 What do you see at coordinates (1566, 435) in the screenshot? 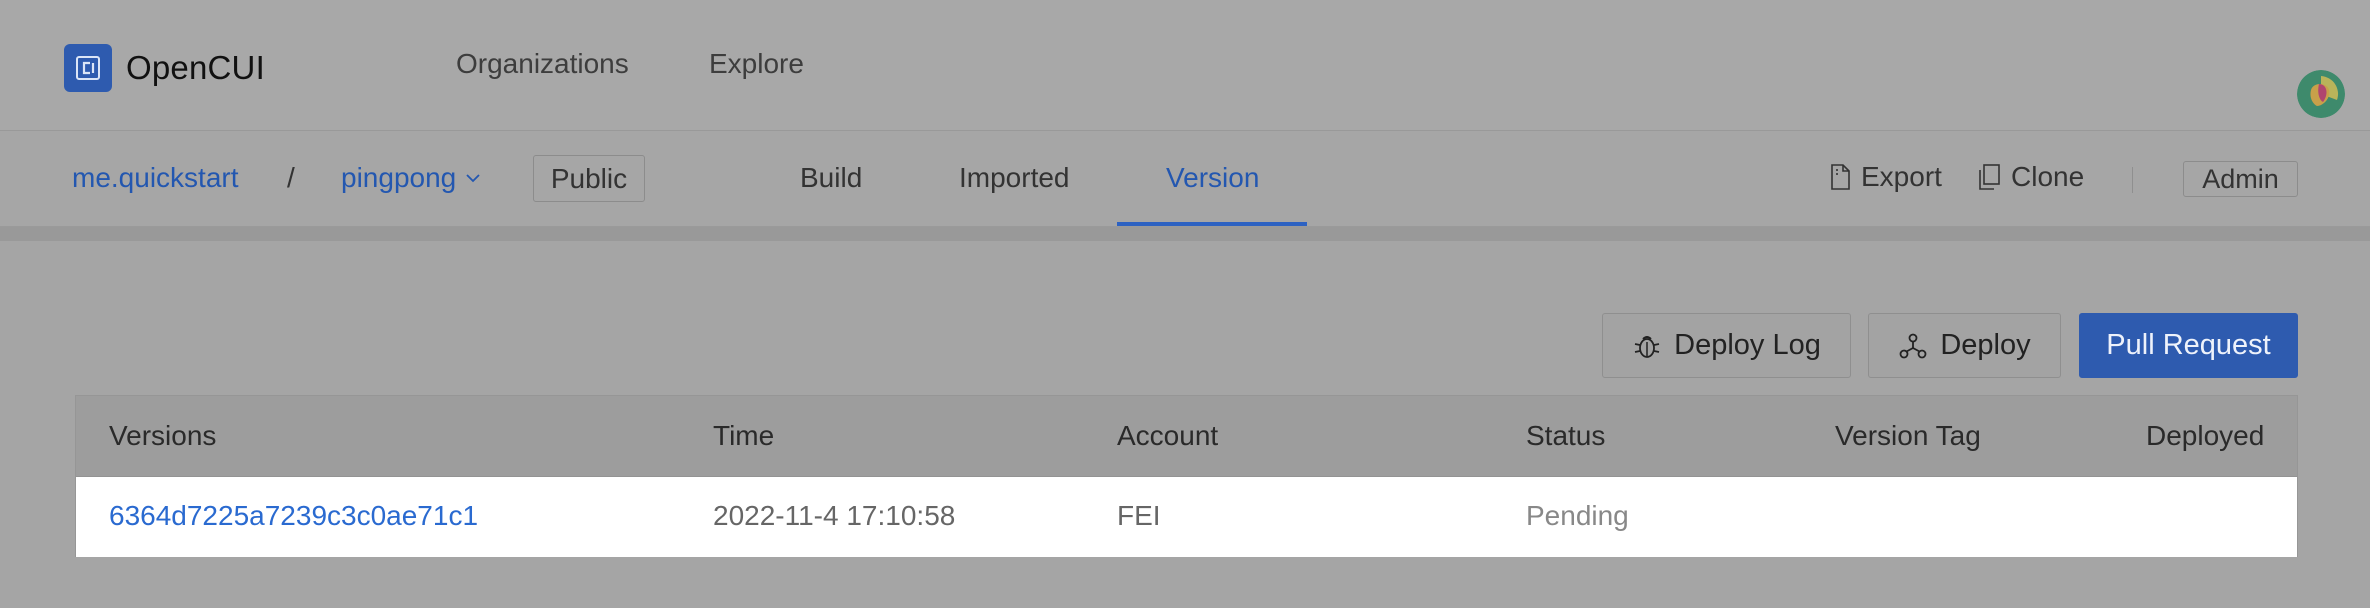
I see `column-header-status: Status` at bounding box center [1566, 435].